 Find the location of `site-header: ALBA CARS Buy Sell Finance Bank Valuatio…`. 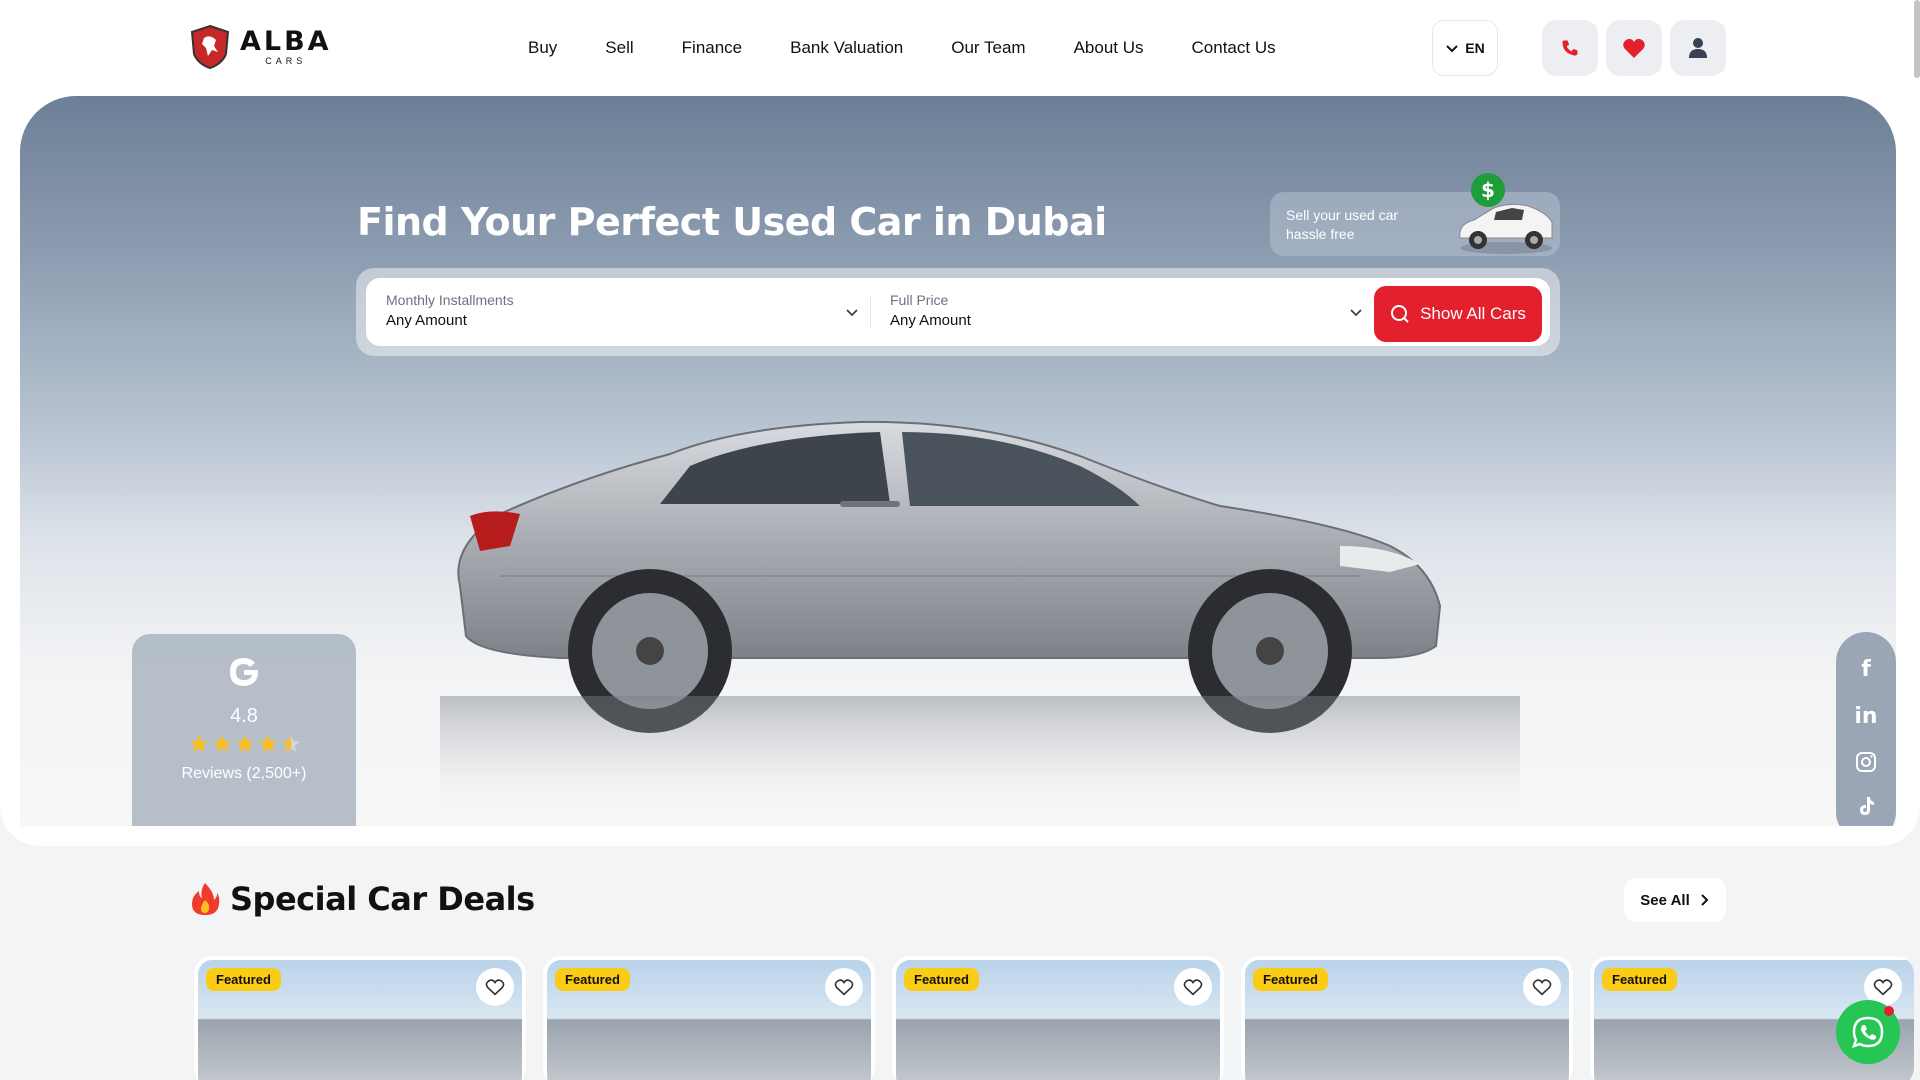

site-header: ALBA CARS Buy Sell Finance Bank Valuatio… is located at coordinates (960, 48).